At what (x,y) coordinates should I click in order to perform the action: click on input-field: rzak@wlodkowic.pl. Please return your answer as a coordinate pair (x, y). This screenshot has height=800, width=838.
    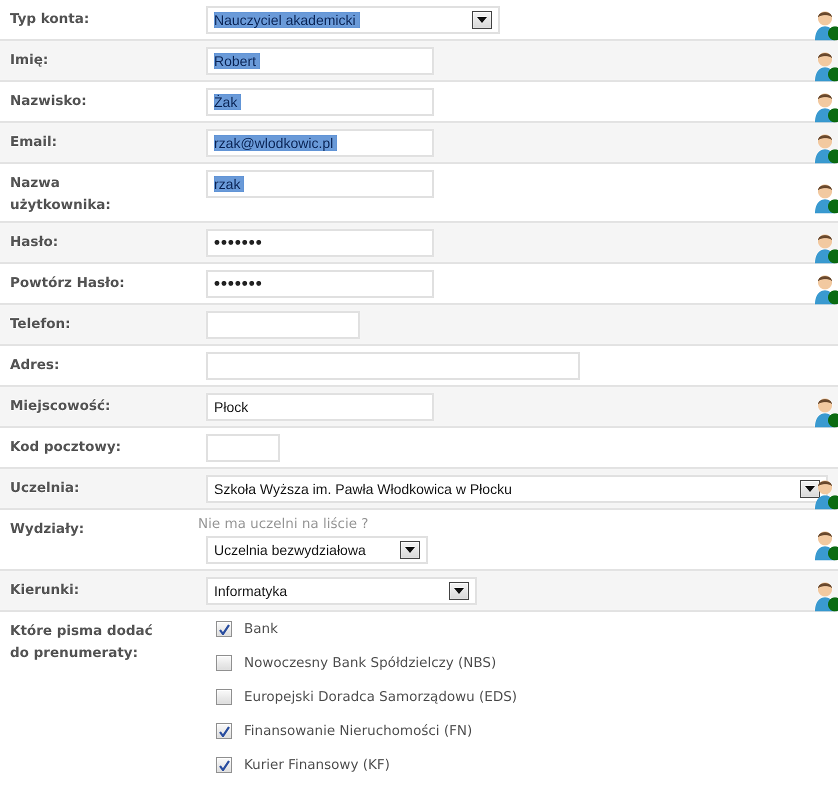
    Looking at the image, I should click on (320, 143).